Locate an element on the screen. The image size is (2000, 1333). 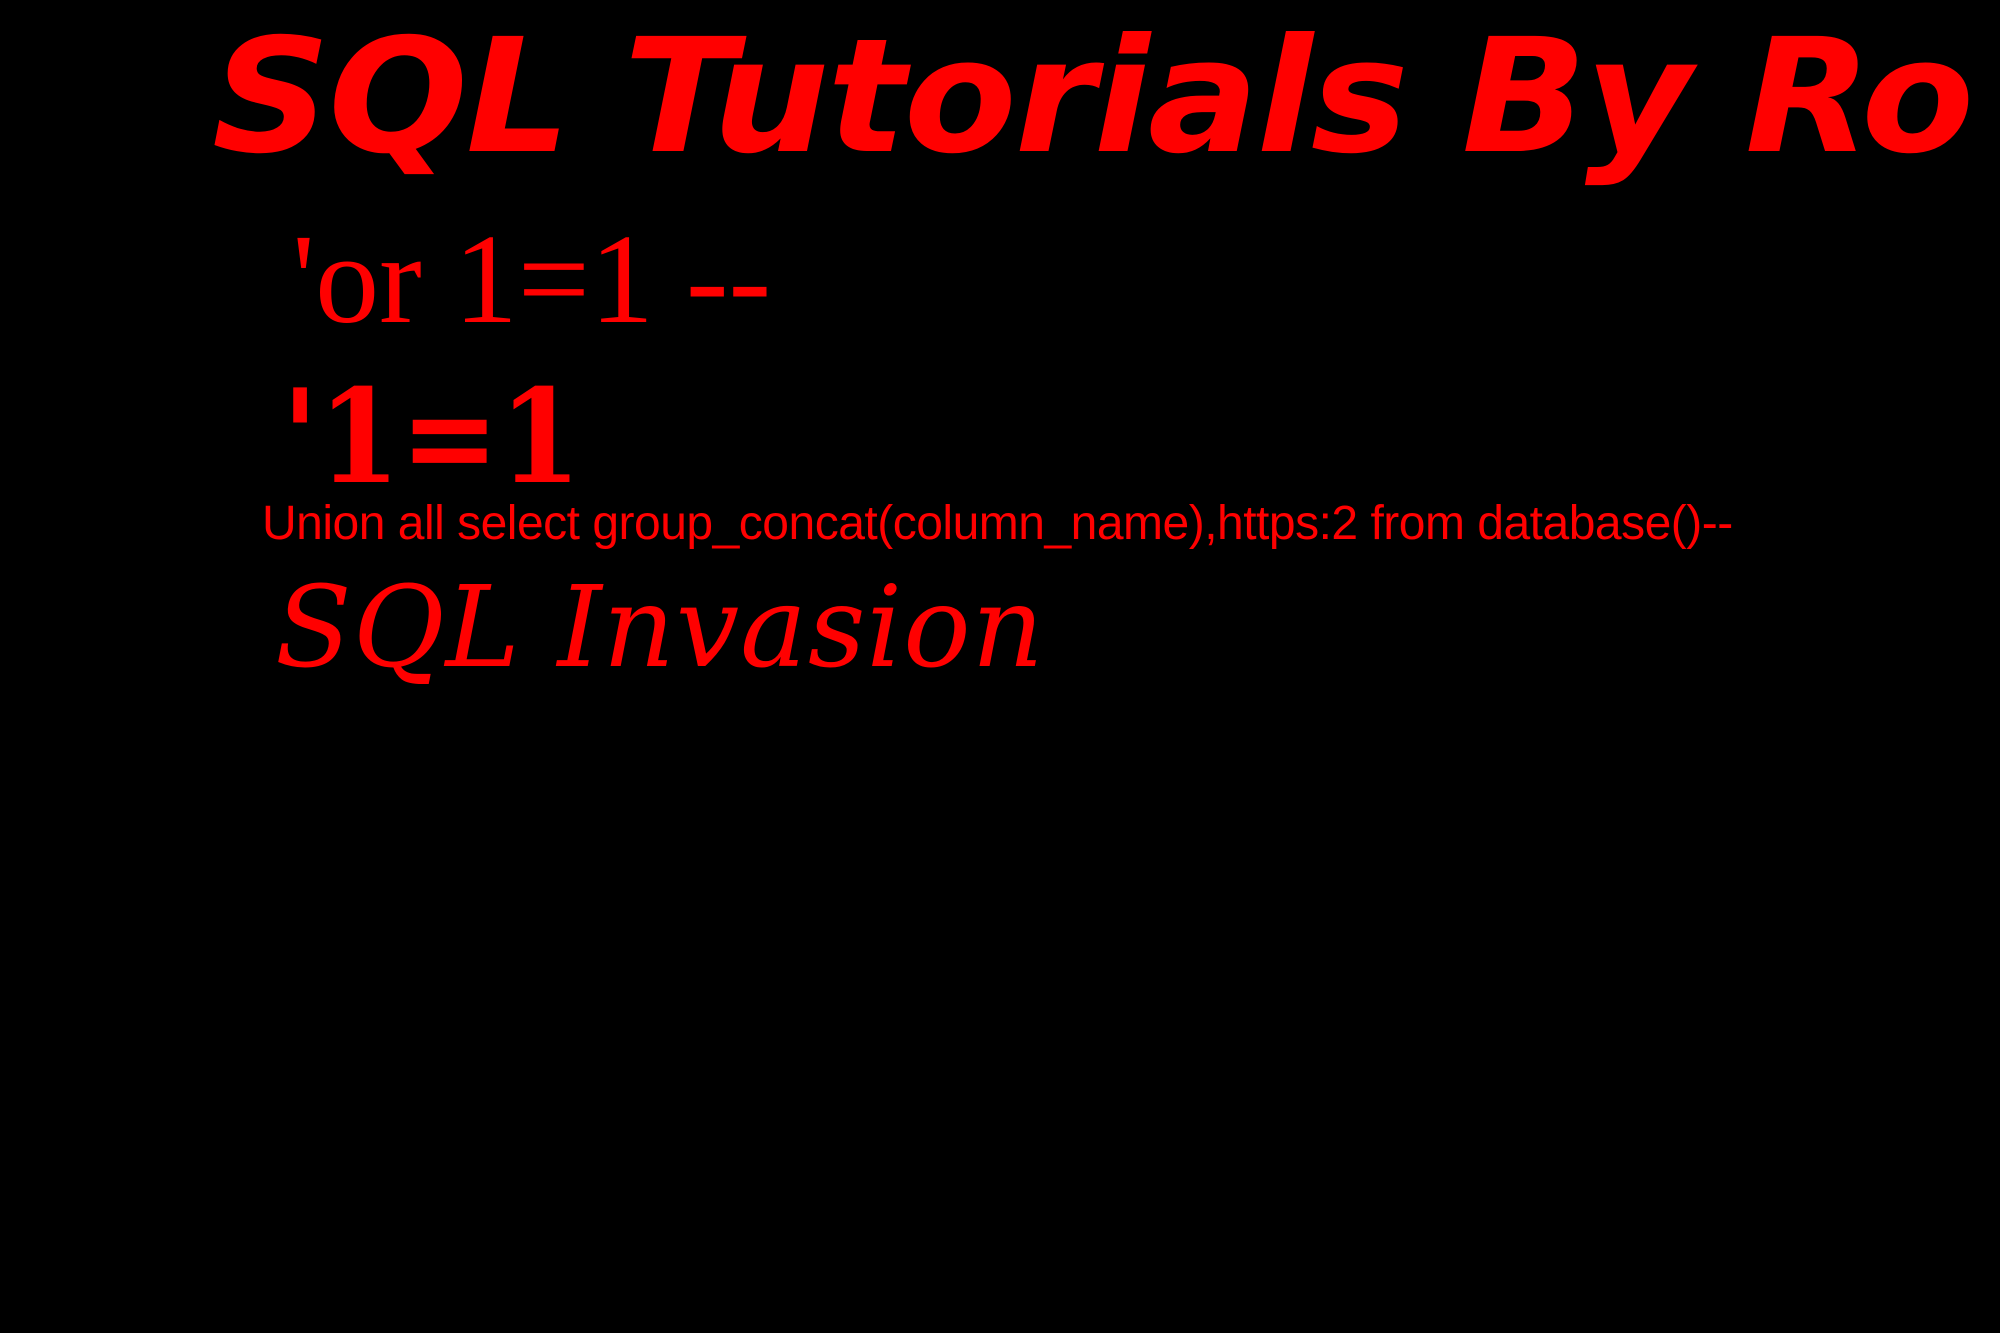
slide-tagline: SQL Invasion is located at coordinates (660, 628).